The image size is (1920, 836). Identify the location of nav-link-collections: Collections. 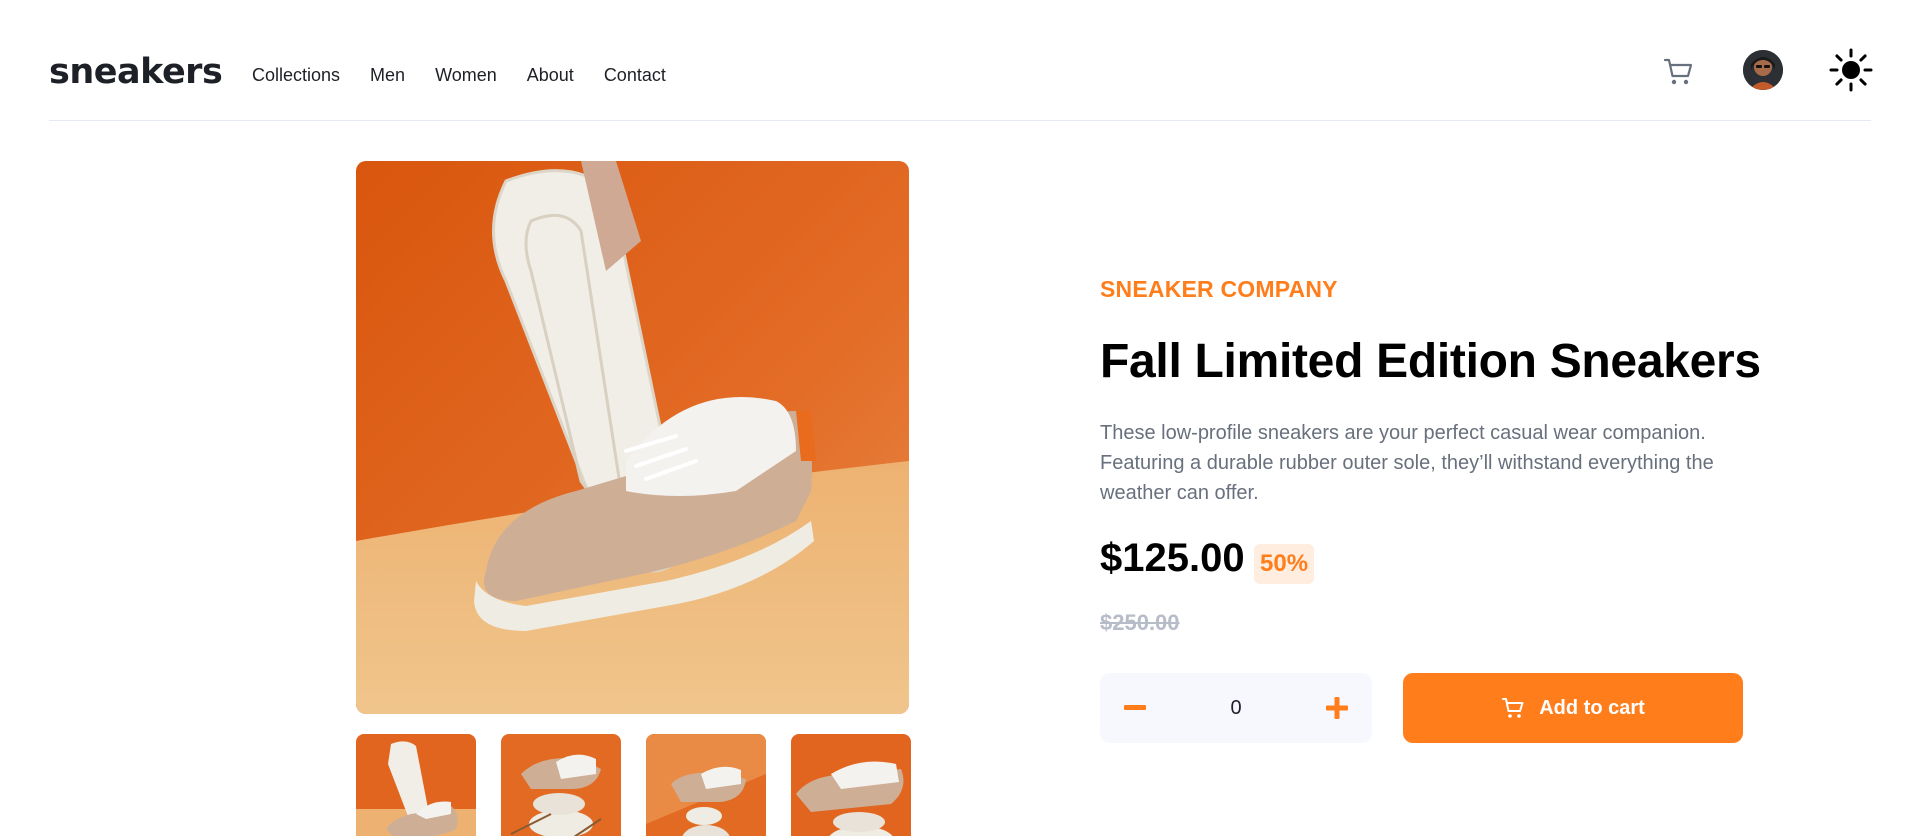
(296, 75).